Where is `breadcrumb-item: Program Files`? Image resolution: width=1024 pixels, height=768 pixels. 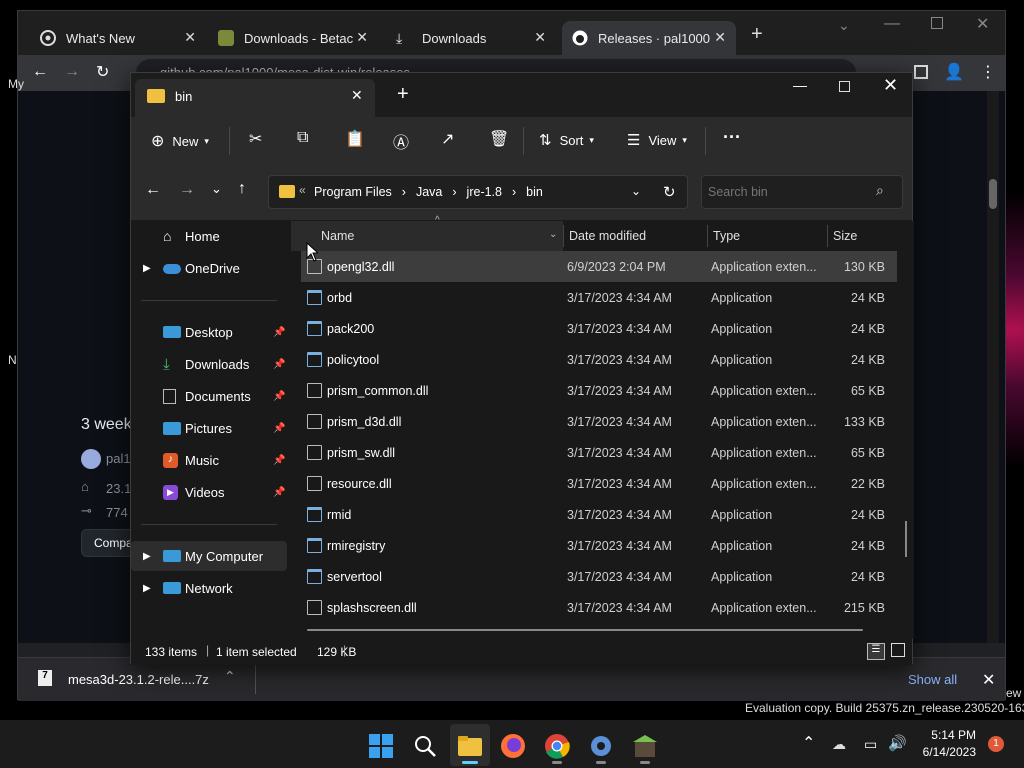
breadcrumb-item: Program Files is located at coordinates (353, 192).